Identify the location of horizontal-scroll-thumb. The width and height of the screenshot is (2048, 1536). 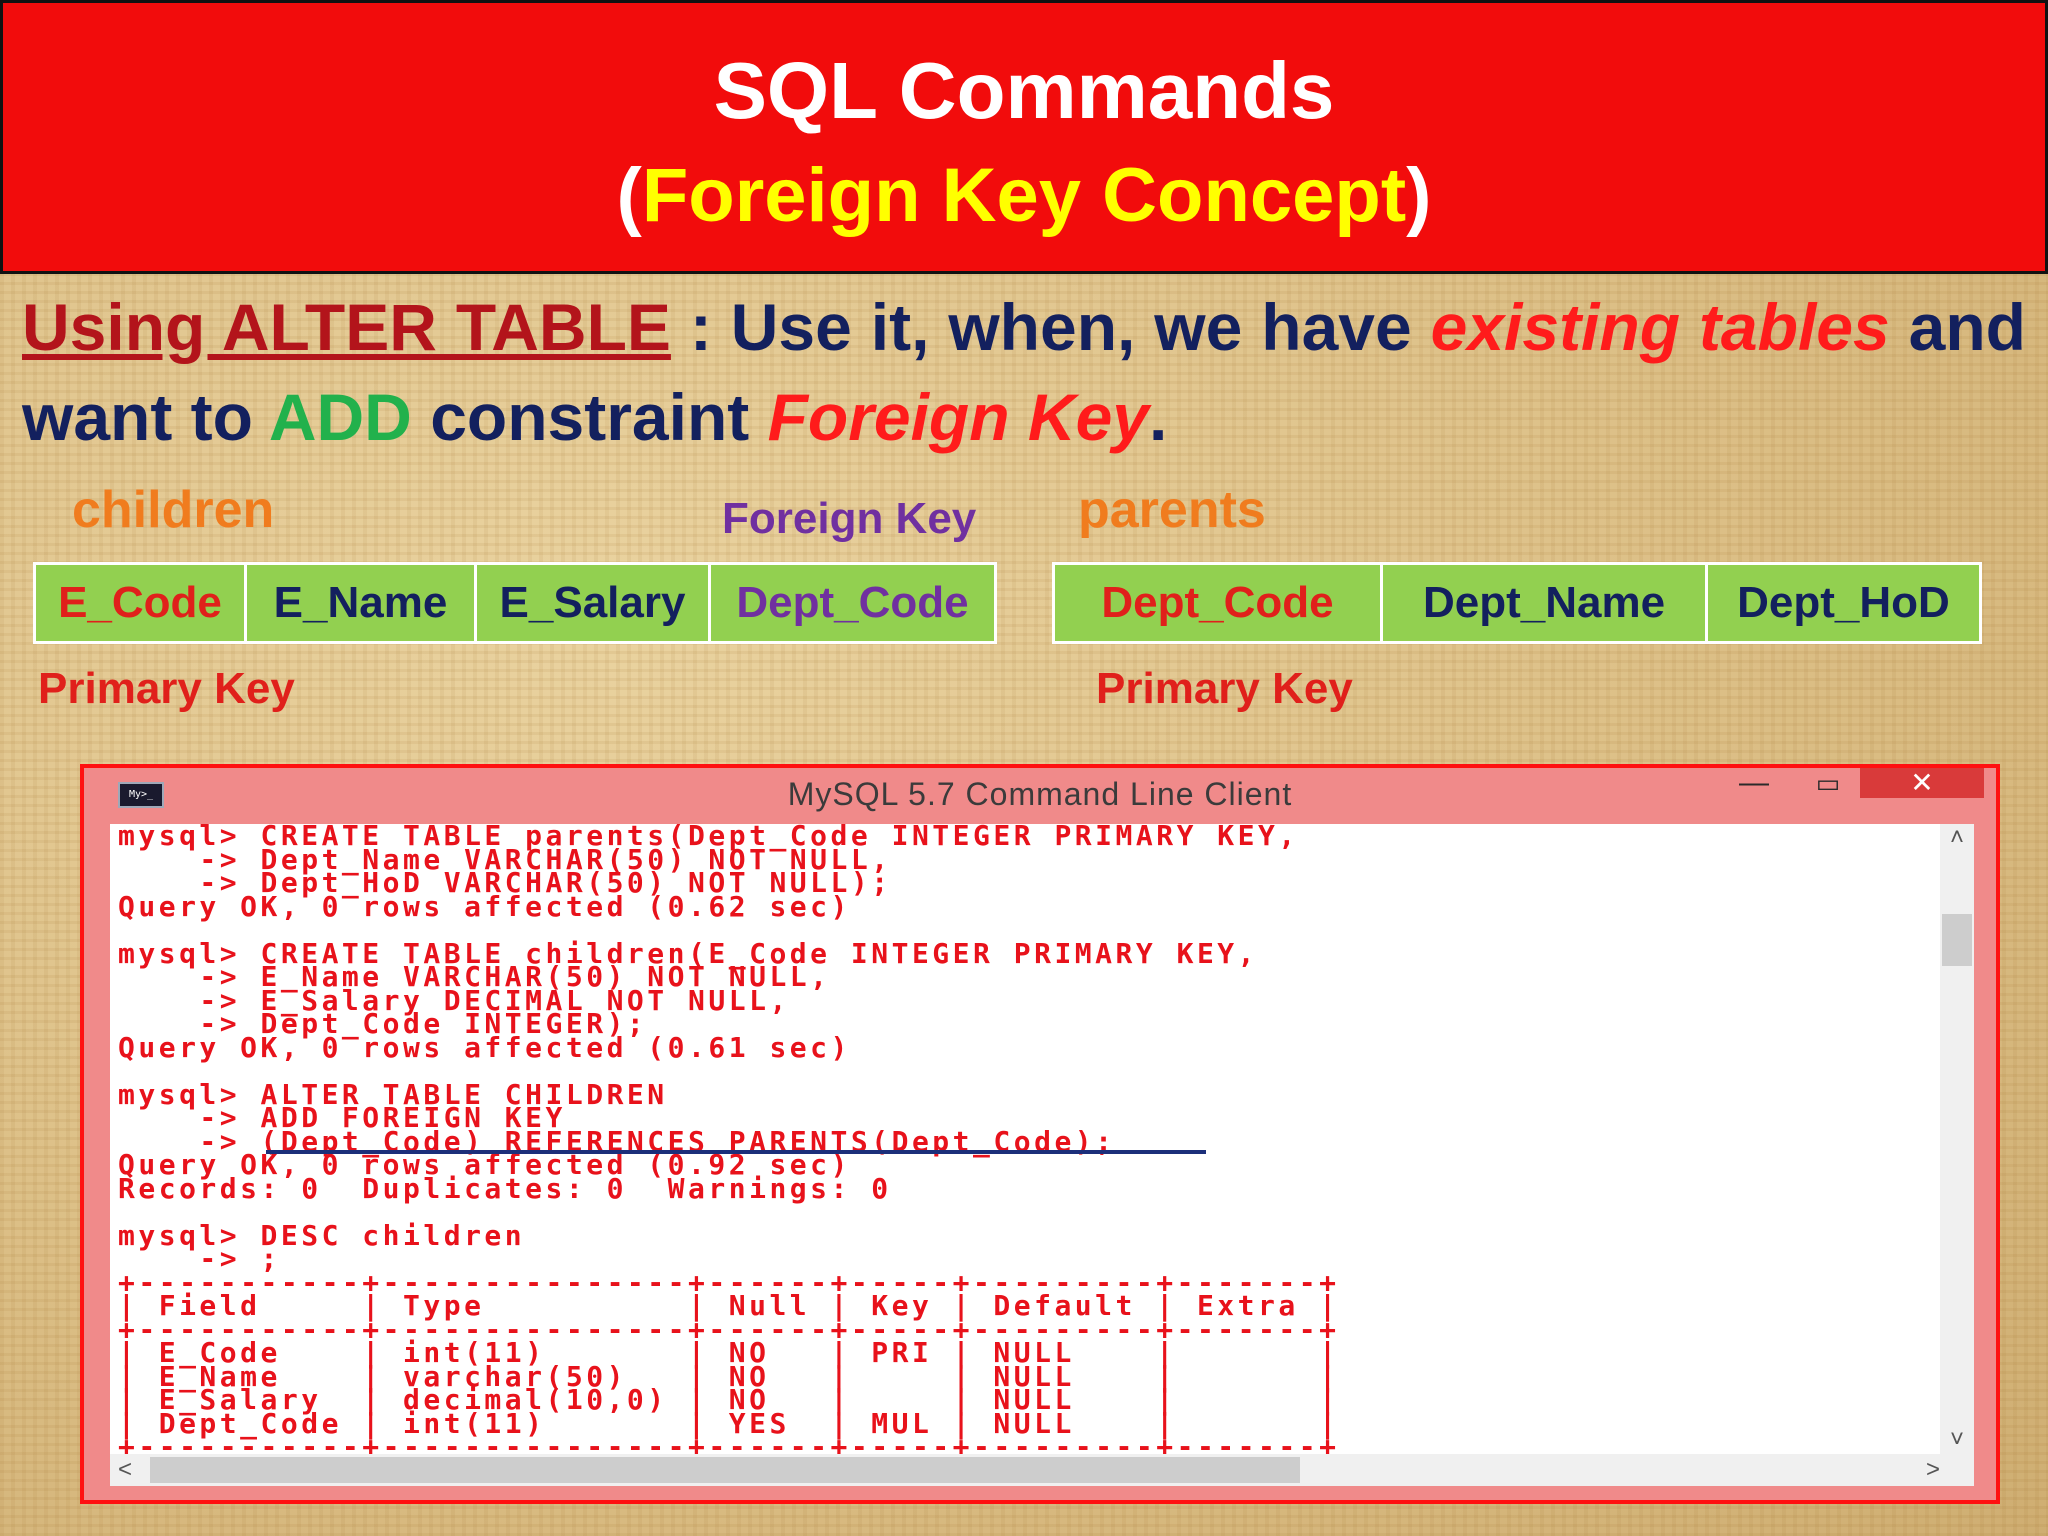
(725, 1470).